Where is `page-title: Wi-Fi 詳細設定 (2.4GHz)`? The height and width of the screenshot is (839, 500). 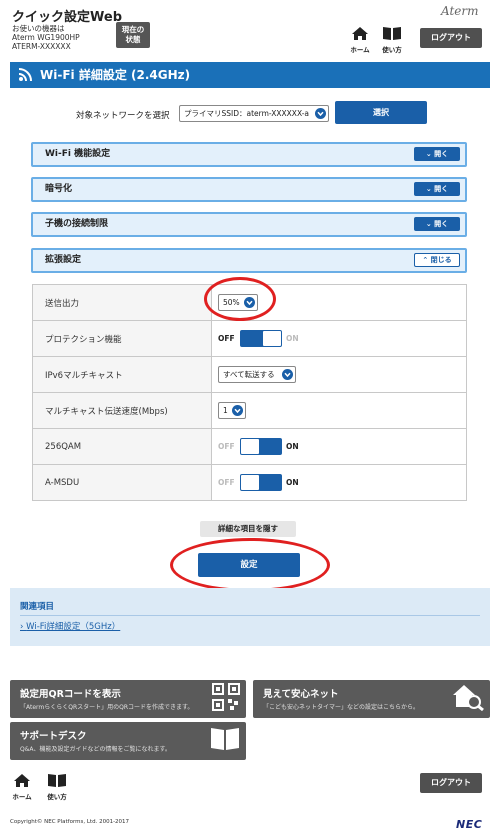
page-title: Wi-Fi 詳細設定 (2.4GHz) is located at coordinates (115, 75).